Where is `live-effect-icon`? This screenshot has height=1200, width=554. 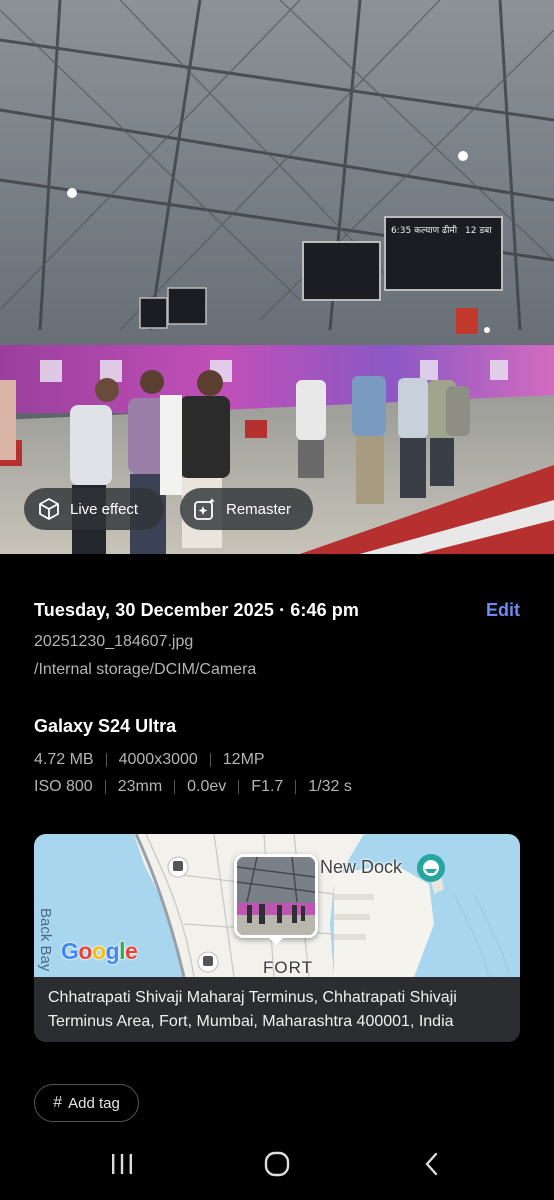
live-effect-icon is located at coordinates (49, 509).